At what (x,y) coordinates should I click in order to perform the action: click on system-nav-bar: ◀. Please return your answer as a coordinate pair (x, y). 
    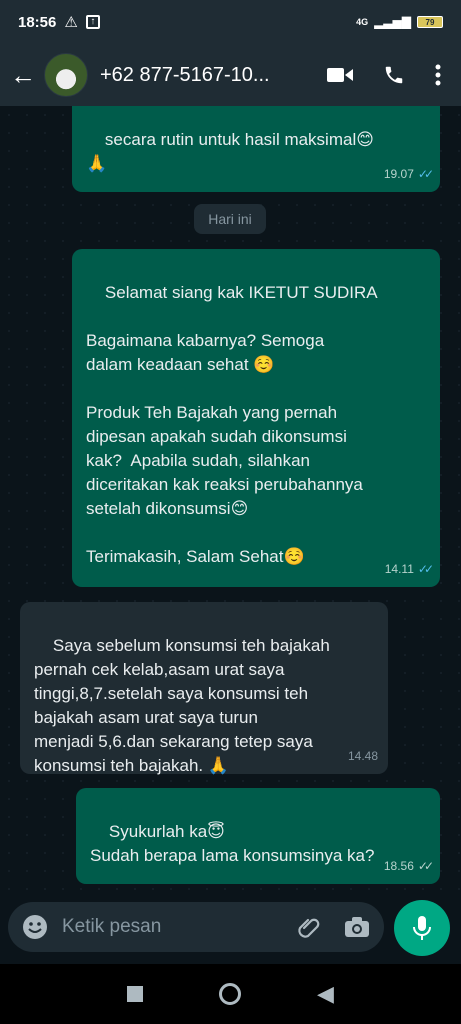
    Looking at the image, I should click on (230, 994).